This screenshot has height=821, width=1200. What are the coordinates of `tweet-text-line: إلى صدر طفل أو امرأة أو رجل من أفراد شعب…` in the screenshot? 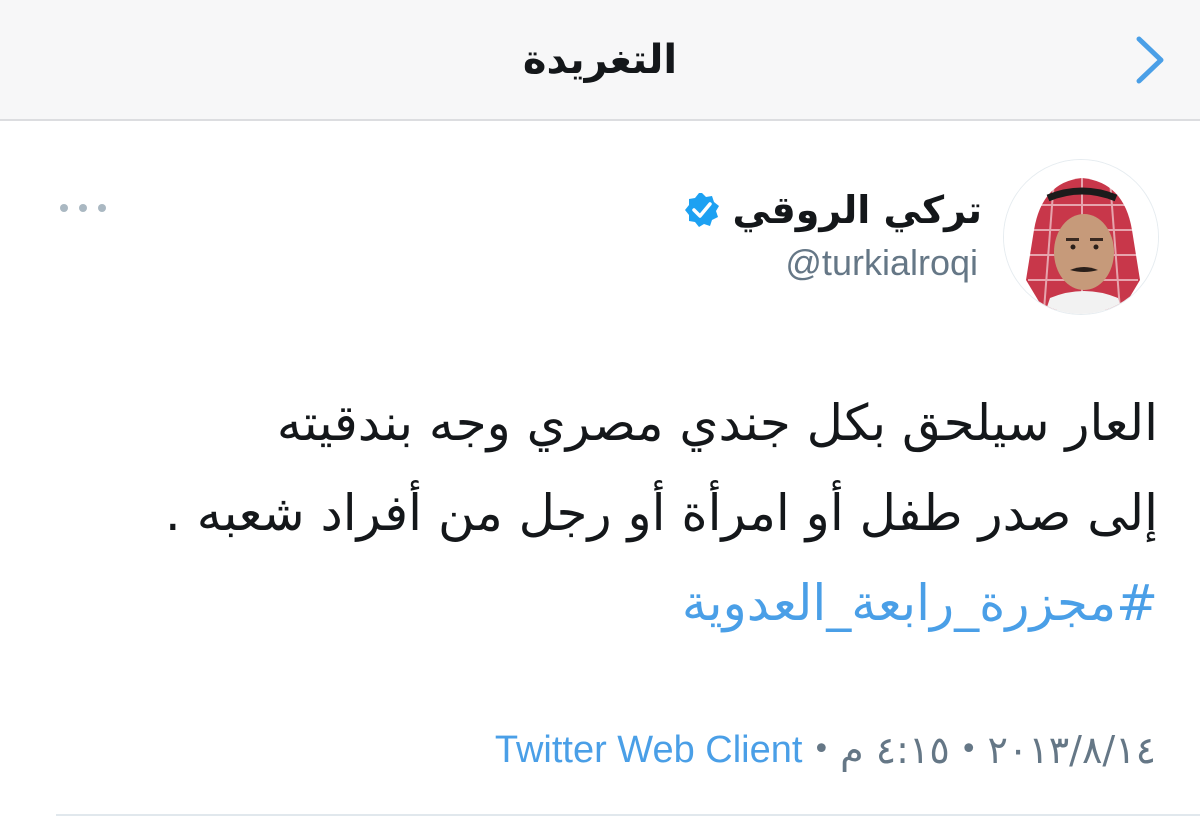 It's located at (661, 513).